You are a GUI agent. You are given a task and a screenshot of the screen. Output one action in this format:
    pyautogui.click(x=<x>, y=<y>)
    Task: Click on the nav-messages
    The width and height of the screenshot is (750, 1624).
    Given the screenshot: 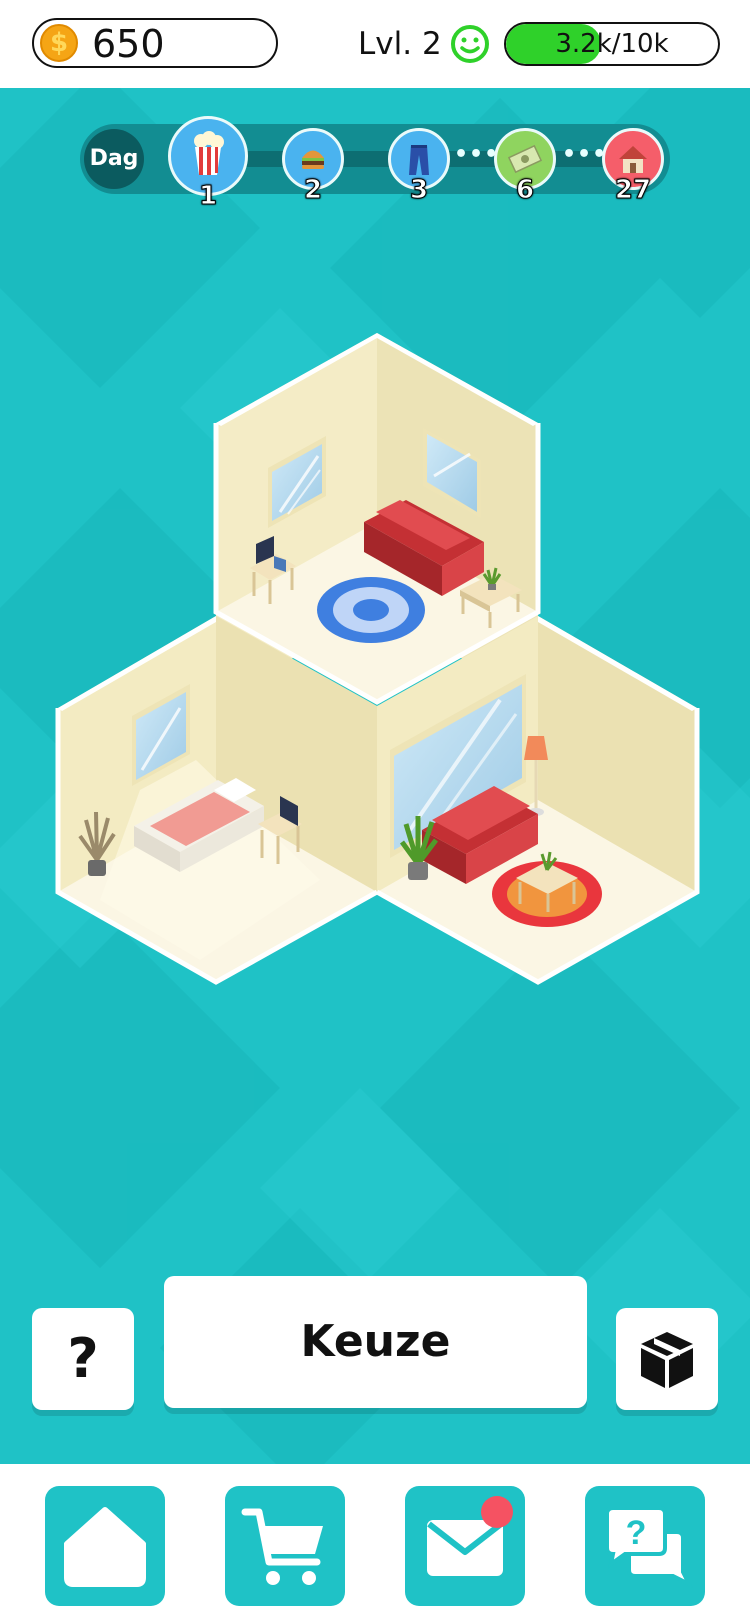 What is the action you would take?
    pyautogui.click(x=465, y=1546)
    